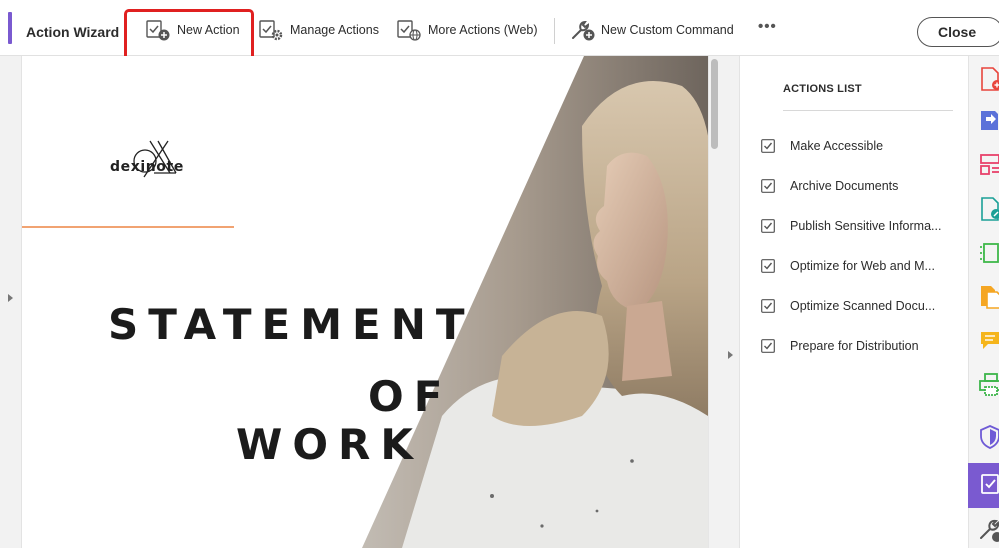 This screenshot has height=548, width=999. What do you see at coordinates (844, 186) in the screenshot?
I see `action-item-label: Archive Documents` at bounding box center [844, 186].